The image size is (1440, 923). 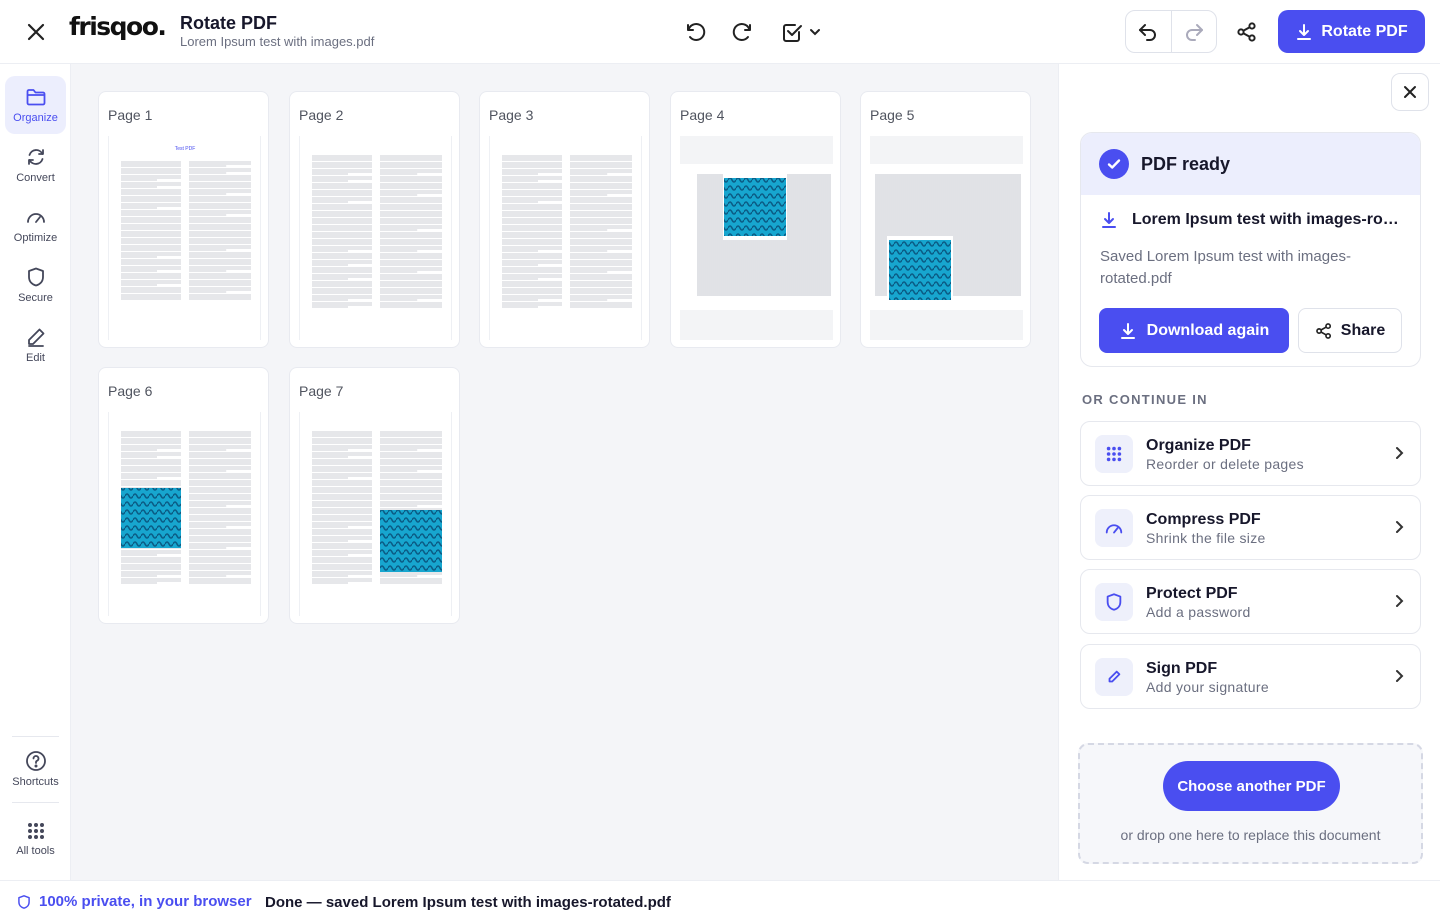 What do you see at coordinates (130, 115) in the screenshot?
I see `page-label: Page 1` at bounding box center [130, 115].